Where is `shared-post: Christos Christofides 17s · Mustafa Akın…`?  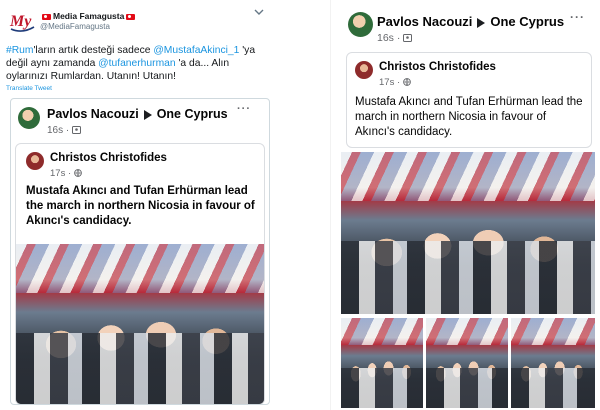 shared-post: Christos Christofides 17s · Mustafa Akın… is located at coordinates (469, 100).